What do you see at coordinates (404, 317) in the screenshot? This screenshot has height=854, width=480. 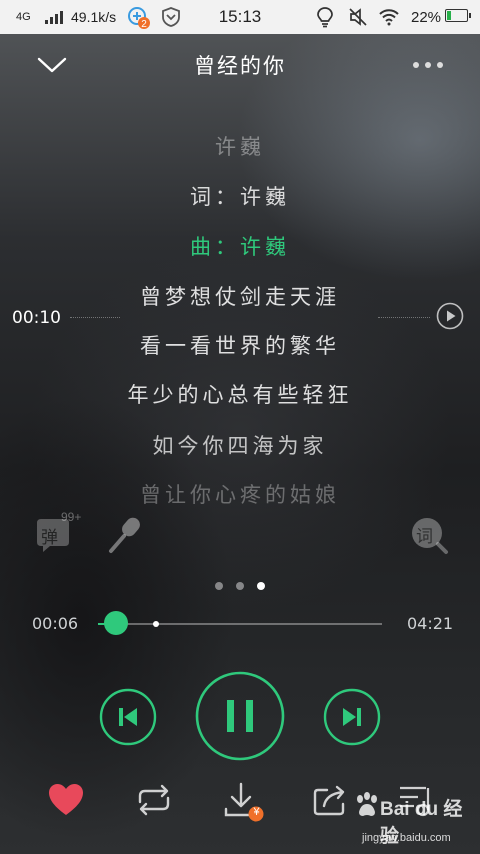 I see `seek-guide-right` at bounding box center [404, 317].